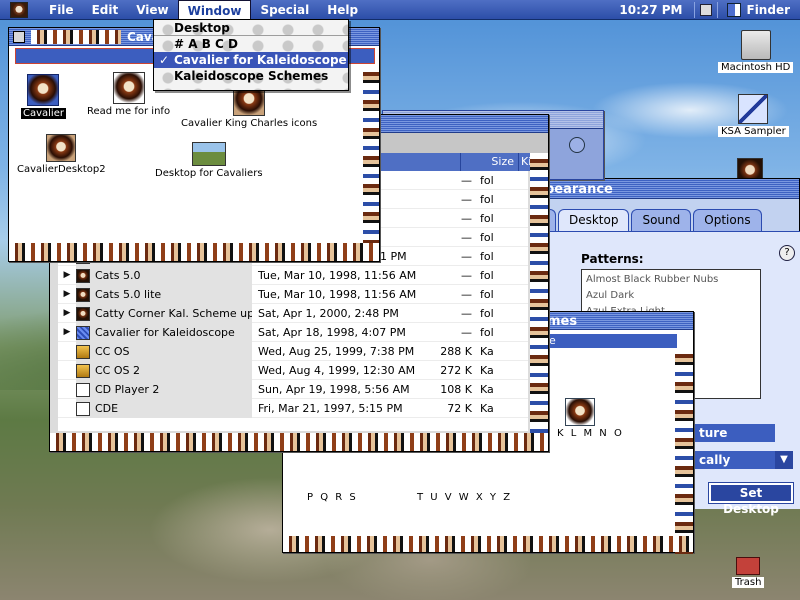 The image size is (800, 600). Describe the element at coordinates (748, 572) in the screenshot. I see `desktop-icon-trash: Trash` at that location.